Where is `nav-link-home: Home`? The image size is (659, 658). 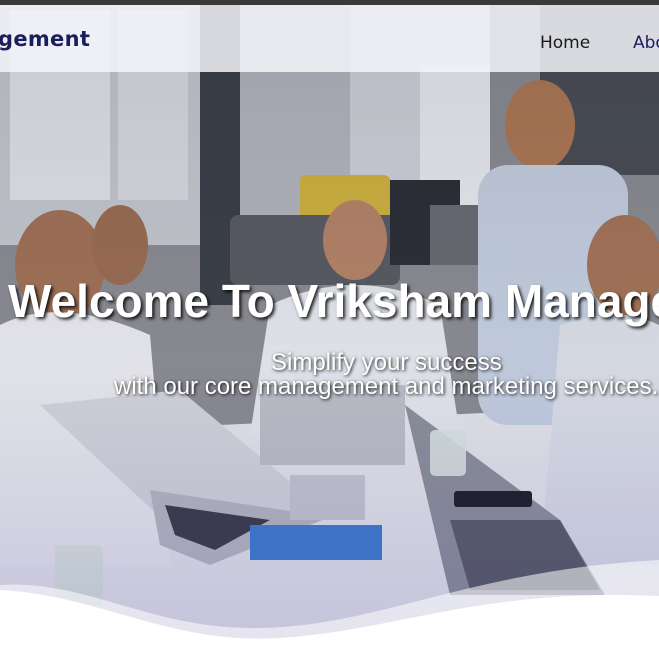
nav-link-home: Home is located at coordinates (565, 43).